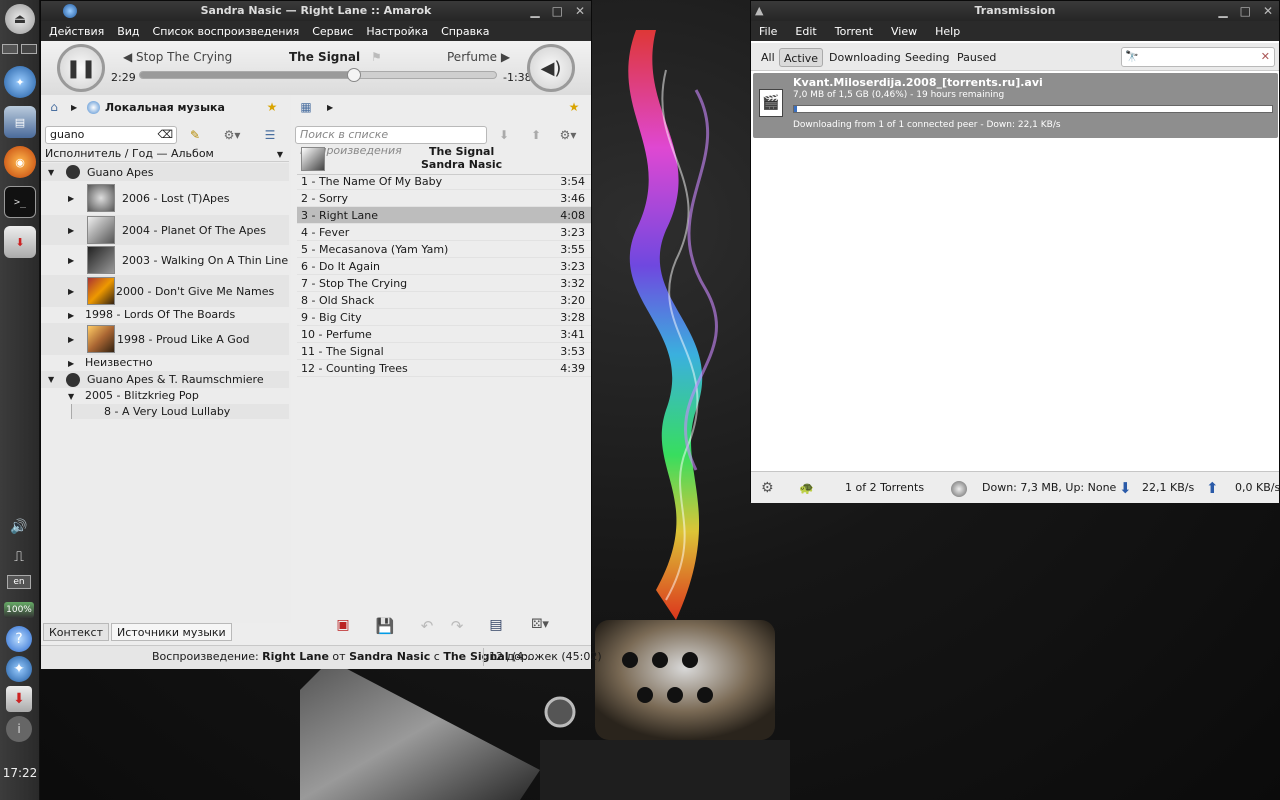  I want to click on clear-search-icon: ✕, so click(1265, 57).